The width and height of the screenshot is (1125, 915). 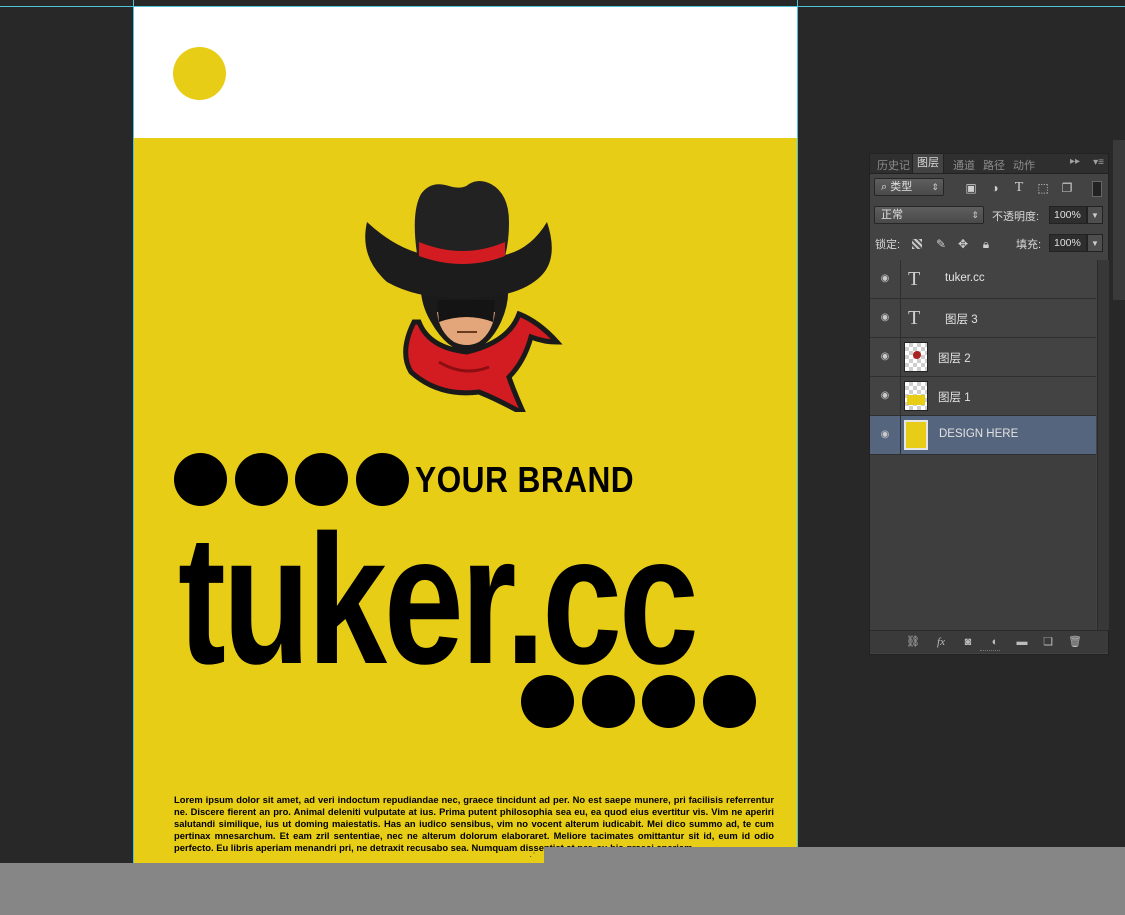 What do you see at coordinates (929, 215) in the screenshot?
I see `blend-mode-select: 正常 ⇕` at bounding box center [929, 215].